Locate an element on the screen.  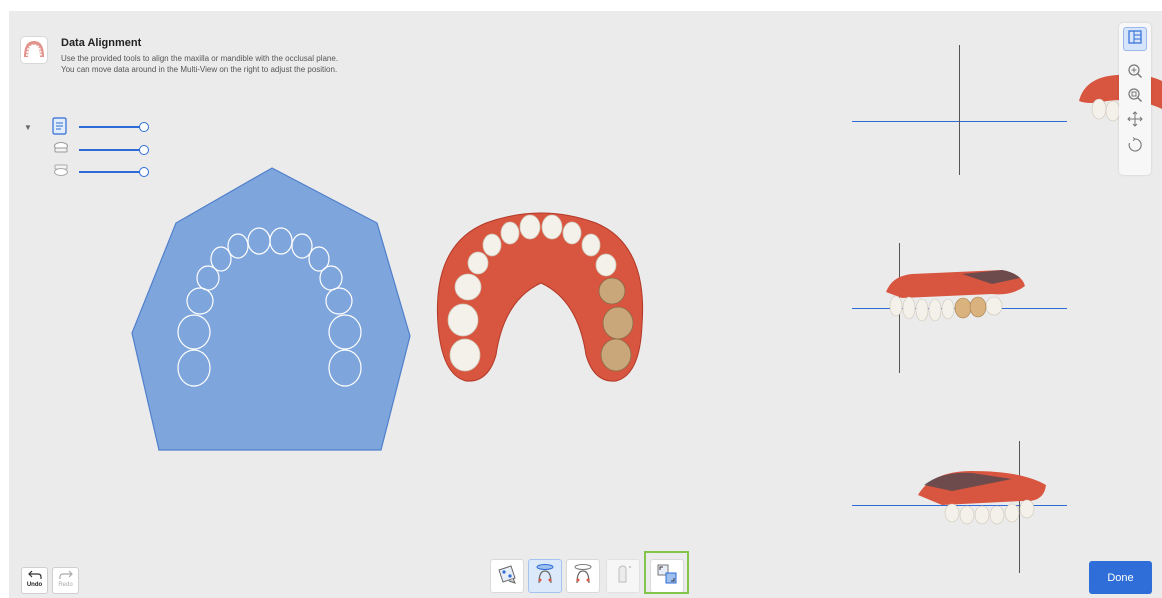
pan-icon is located at coordinates (1135, 121).